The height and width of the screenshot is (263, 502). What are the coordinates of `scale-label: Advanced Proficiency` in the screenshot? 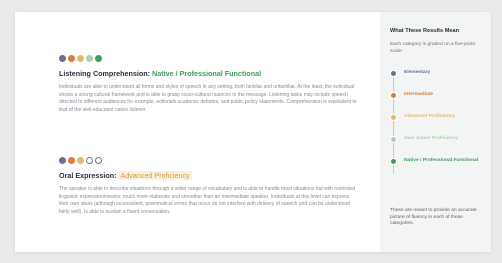 It's located at (430, 116).